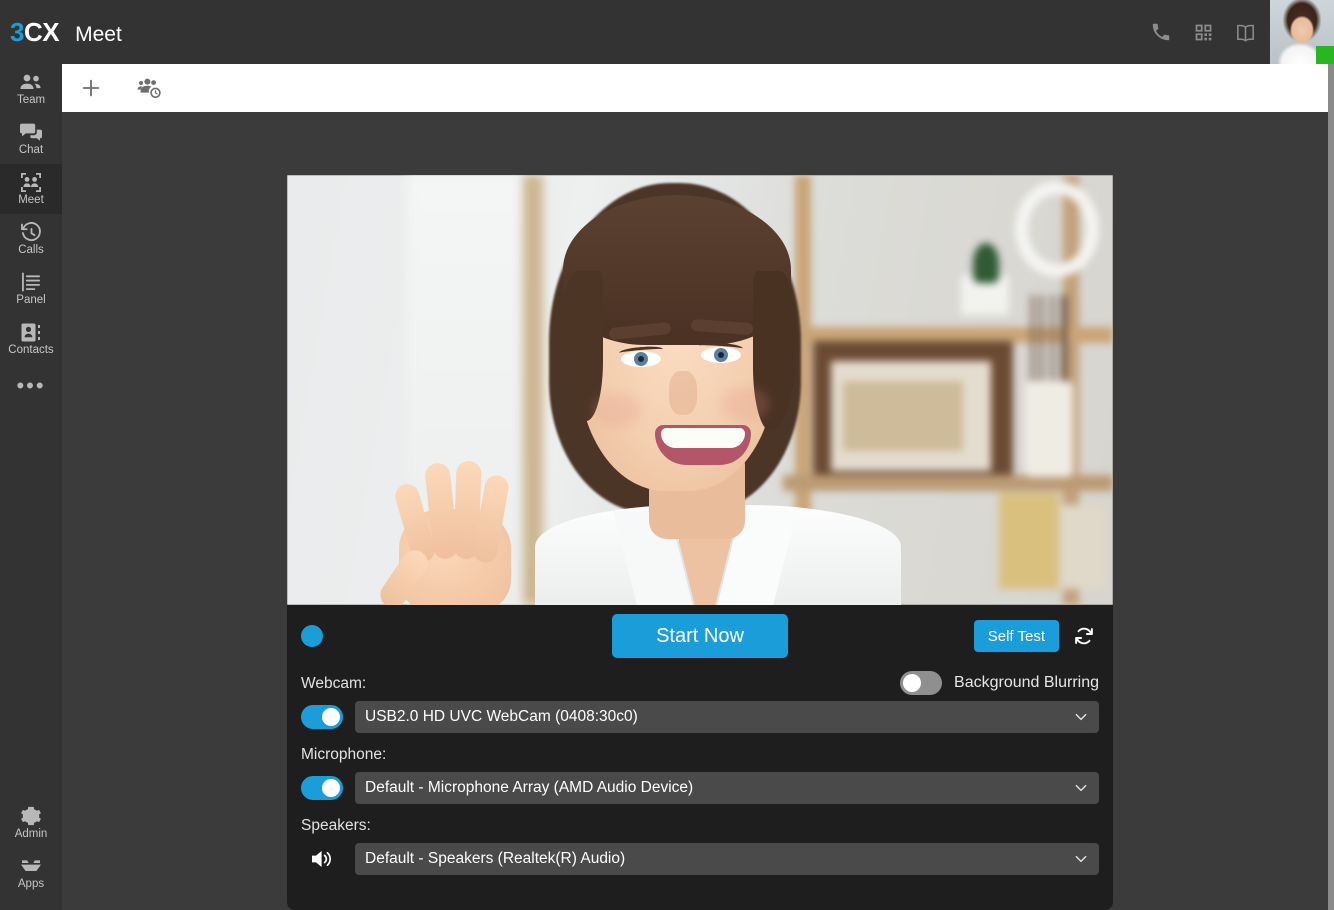  What do you see at coordinates (1203, 32) in the screenshot?
I see `qr-code-icon` at bounding box center [1203, 32].